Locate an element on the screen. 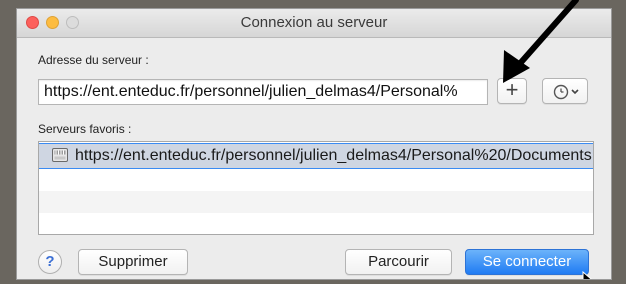 The image size is (626, 284). window-title: Connexion au serveur is located at coordinates (314, 22).